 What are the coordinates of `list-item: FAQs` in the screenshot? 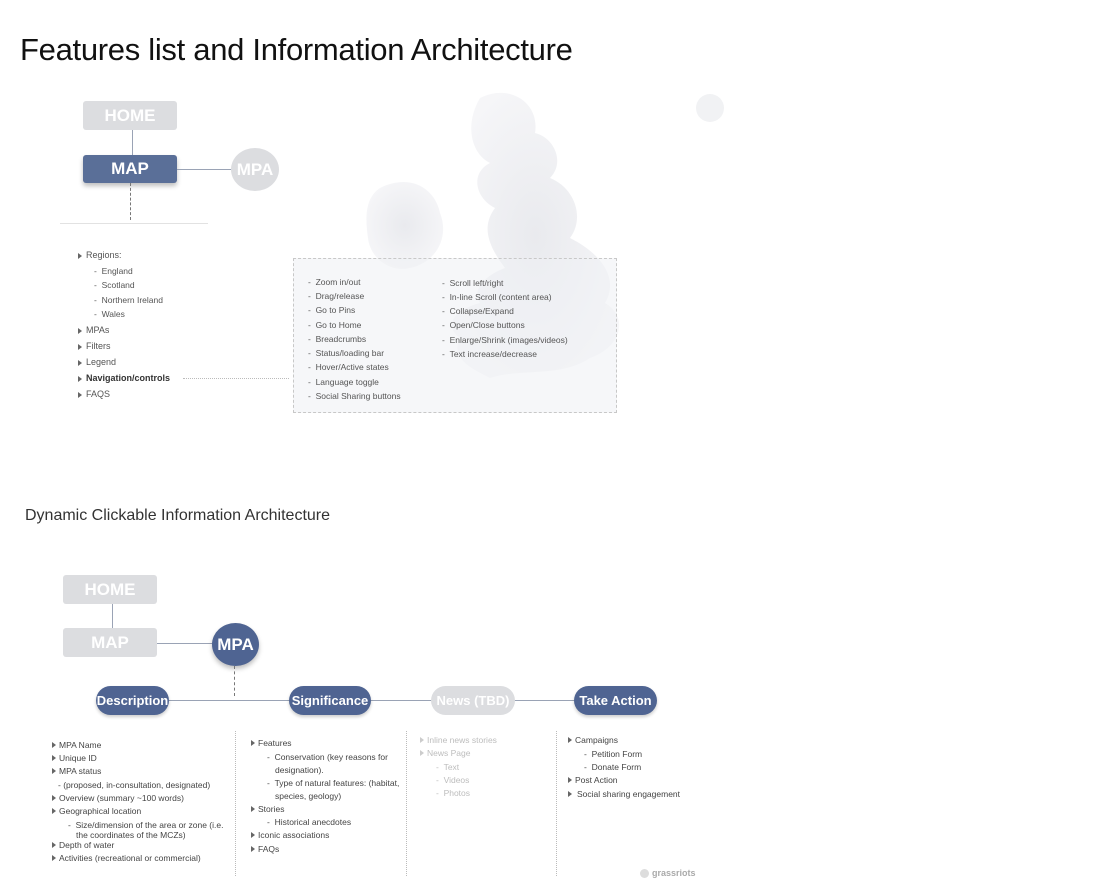 It's located at (265, 849).